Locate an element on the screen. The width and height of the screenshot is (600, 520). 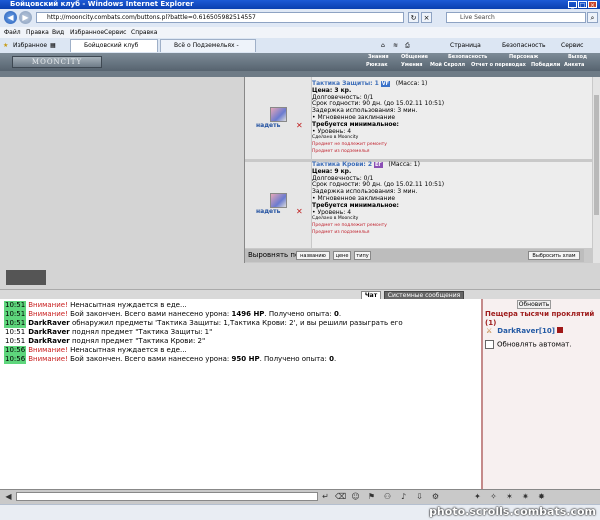
mooncity-logo: MOONCITY is located at coordinates (57, 62).